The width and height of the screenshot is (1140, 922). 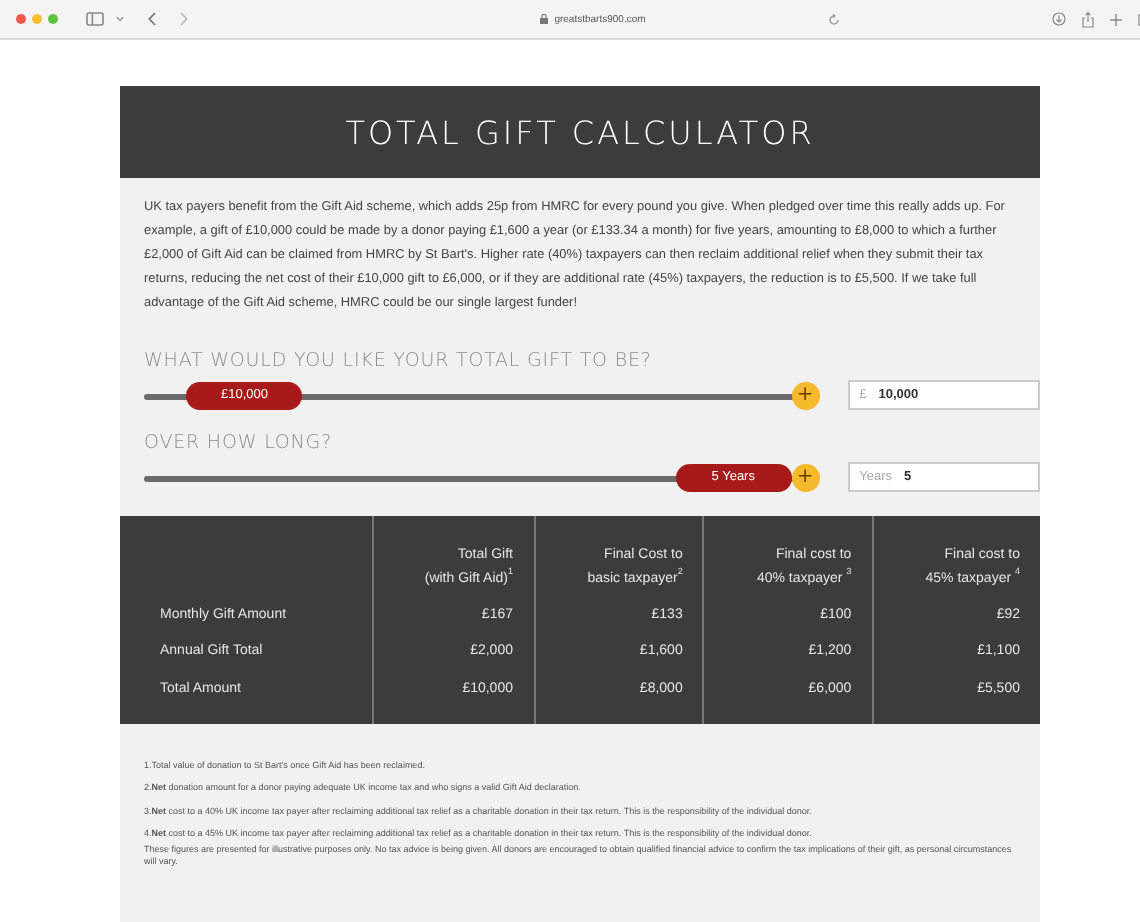 What do you see at coordinates (53, 19) in the screenshot?
I see `zoom-window-button` at bounding box center [53, 19].